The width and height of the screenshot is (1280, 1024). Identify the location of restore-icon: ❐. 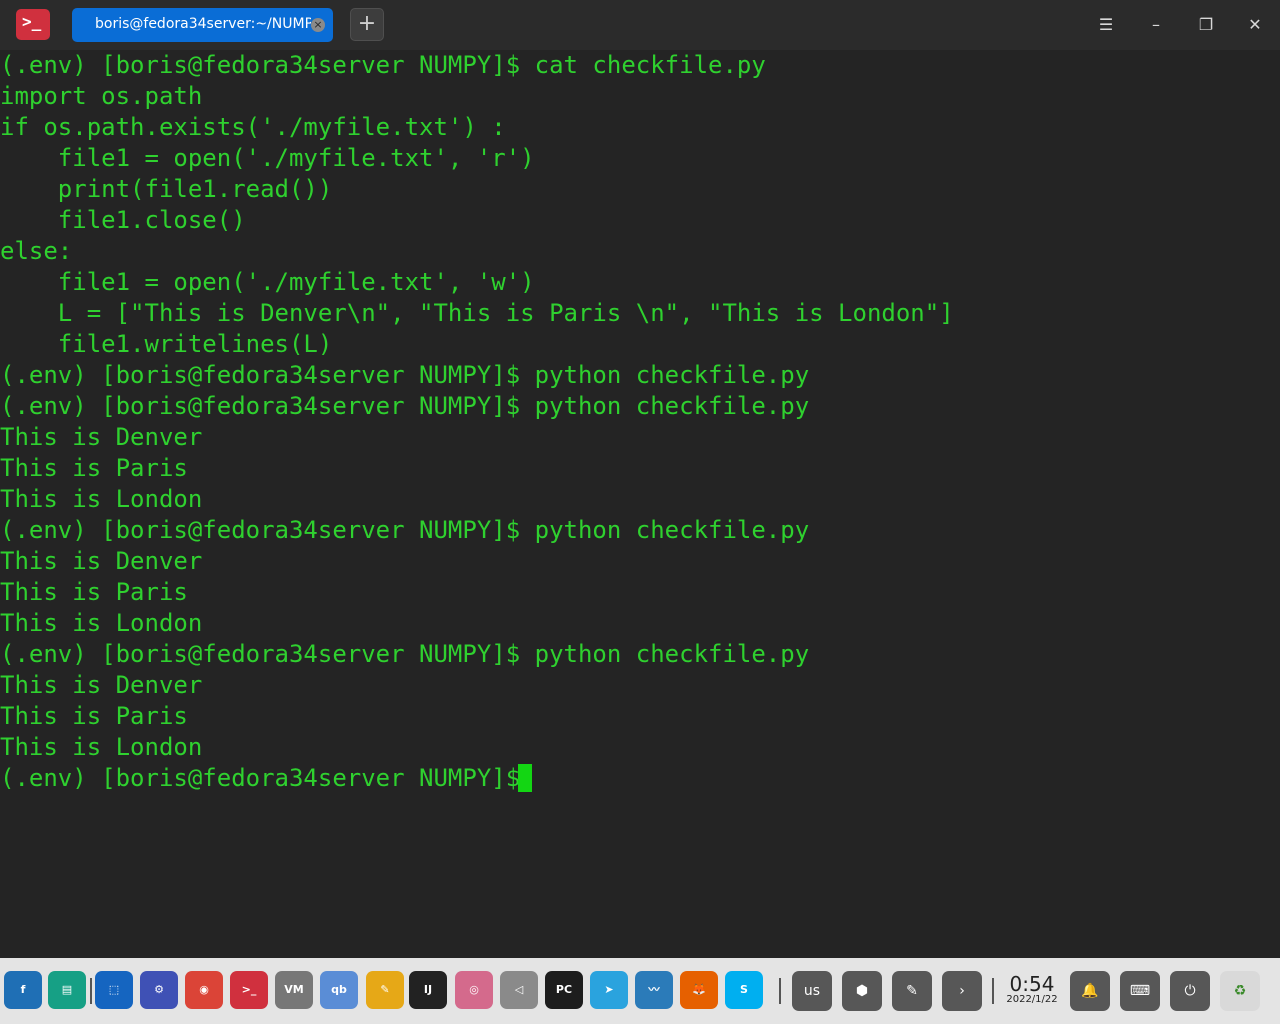
(1206, 25).